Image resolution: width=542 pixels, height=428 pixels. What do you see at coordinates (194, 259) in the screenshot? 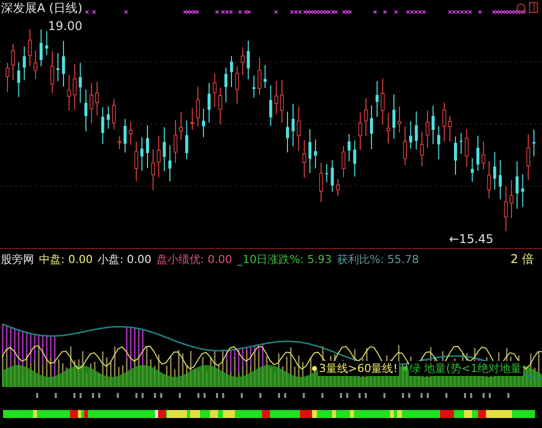
I see `indicator-value: 盘小绩优: 0.00` at bounding box center [194, 259].